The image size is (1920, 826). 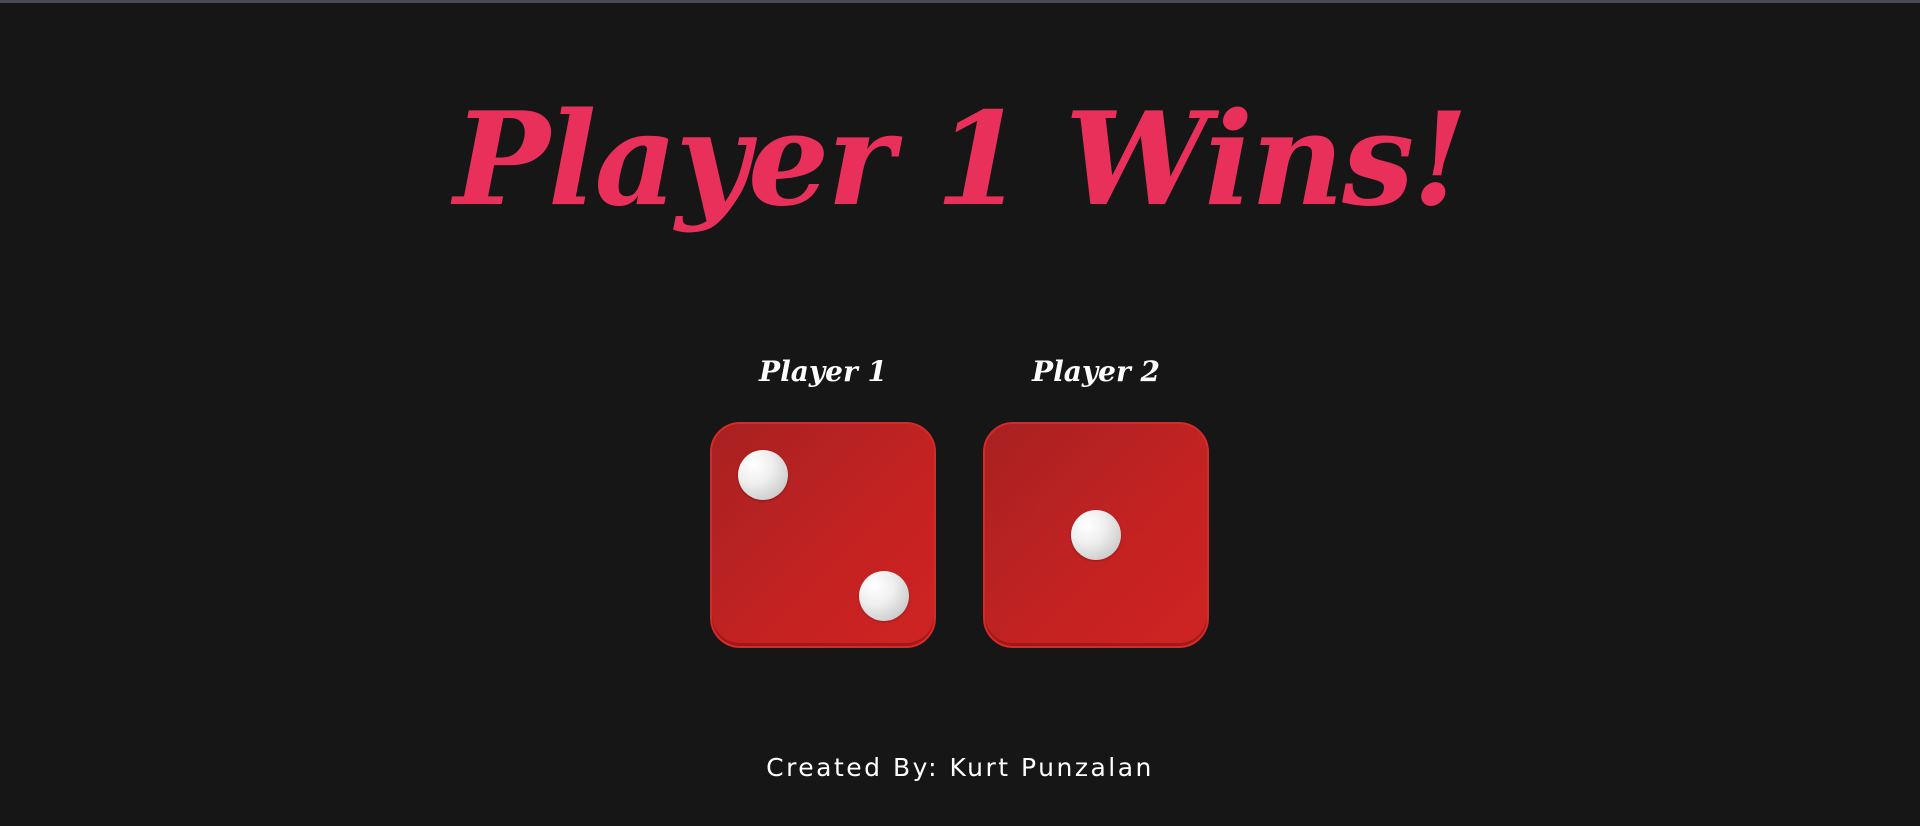 I want to click on player-2-panel: Player 2, so click(x=1096, y=499).